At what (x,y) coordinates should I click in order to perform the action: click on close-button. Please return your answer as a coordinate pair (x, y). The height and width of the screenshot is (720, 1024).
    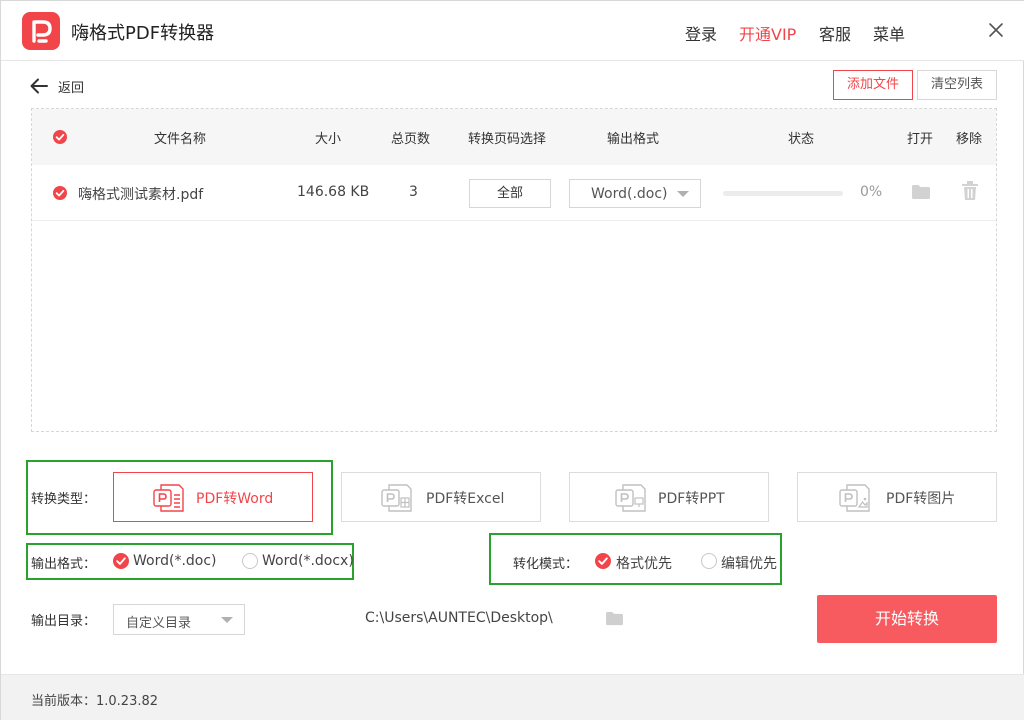
    Looking at the image, I should click on (996, 30).